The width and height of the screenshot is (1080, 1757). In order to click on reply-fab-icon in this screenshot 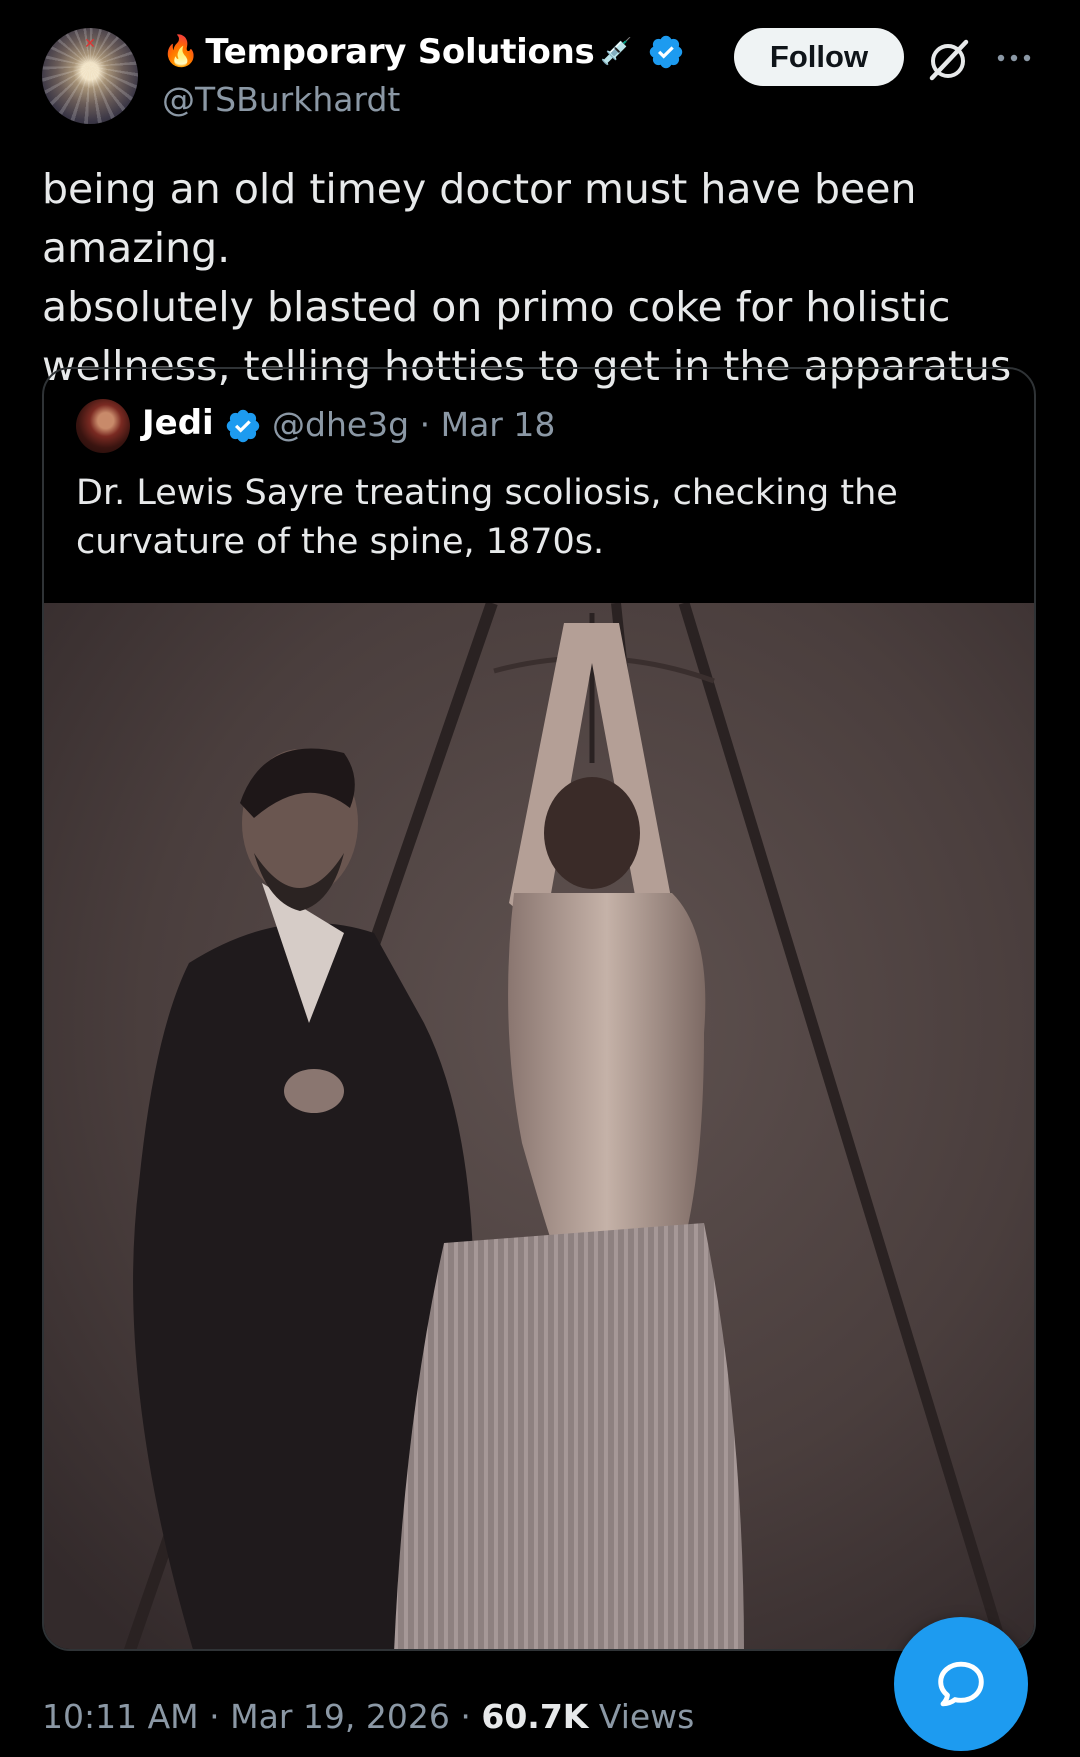, I will do `click(961, 1684)`.